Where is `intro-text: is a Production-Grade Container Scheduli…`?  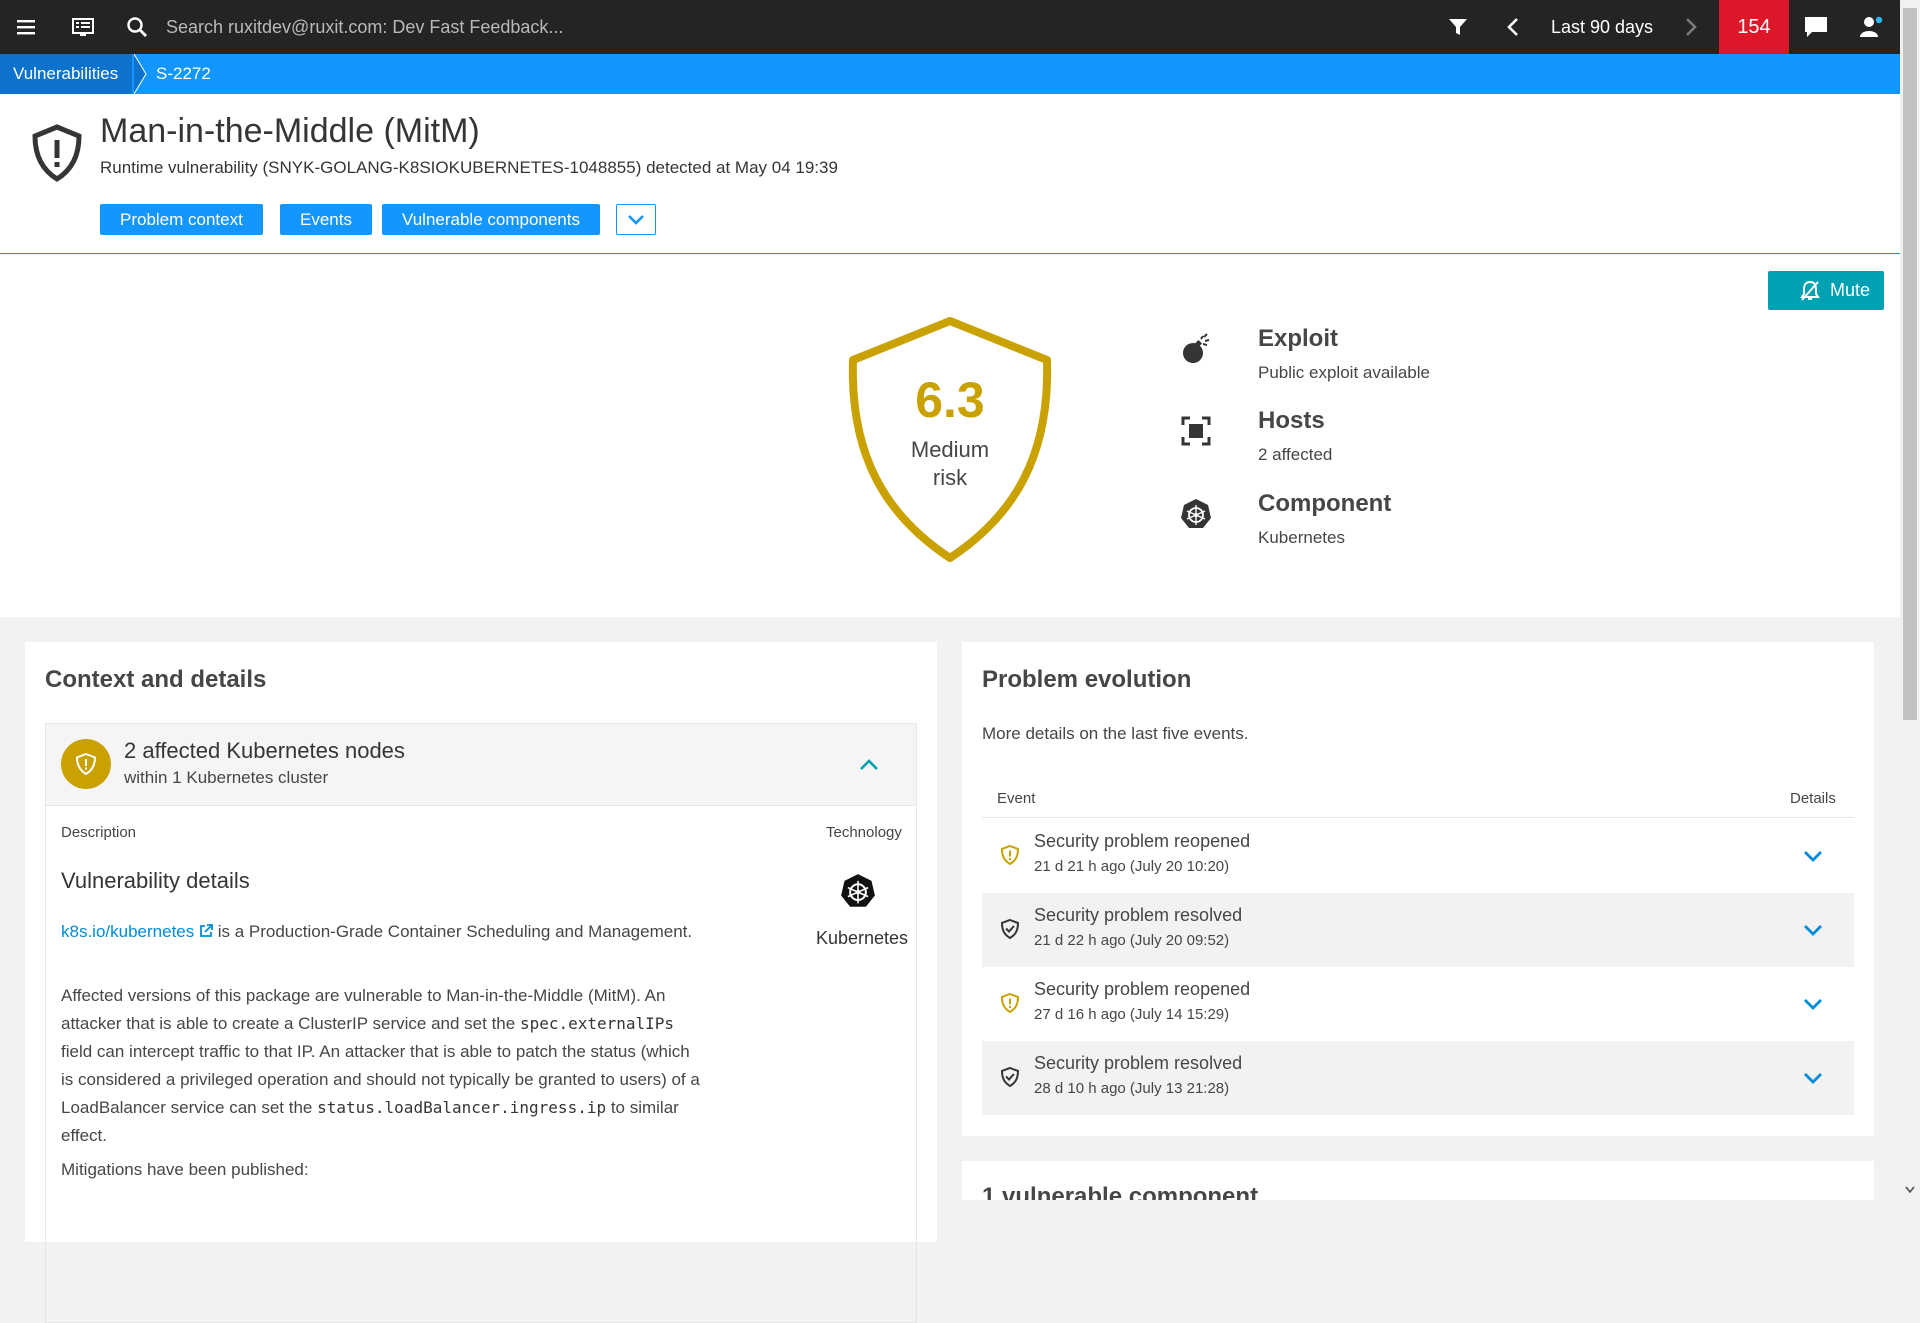 intro-text: is a Production-Grade Container Scheduli… is located at coordinates (452, 931).